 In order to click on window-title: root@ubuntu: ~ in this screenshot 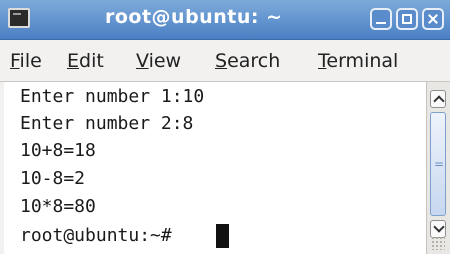, I will do `click(194, 17)`.